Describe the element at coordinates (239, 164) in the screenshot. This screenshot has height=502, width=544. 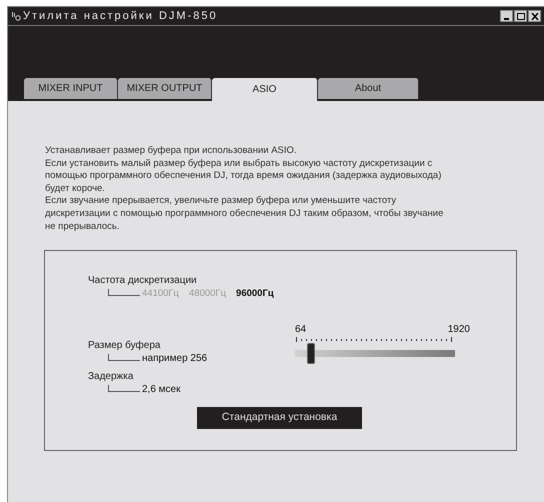
I see `description-text: Если установить малый размер буфера или выбрать высокую частоту дискретизации с` at that location.